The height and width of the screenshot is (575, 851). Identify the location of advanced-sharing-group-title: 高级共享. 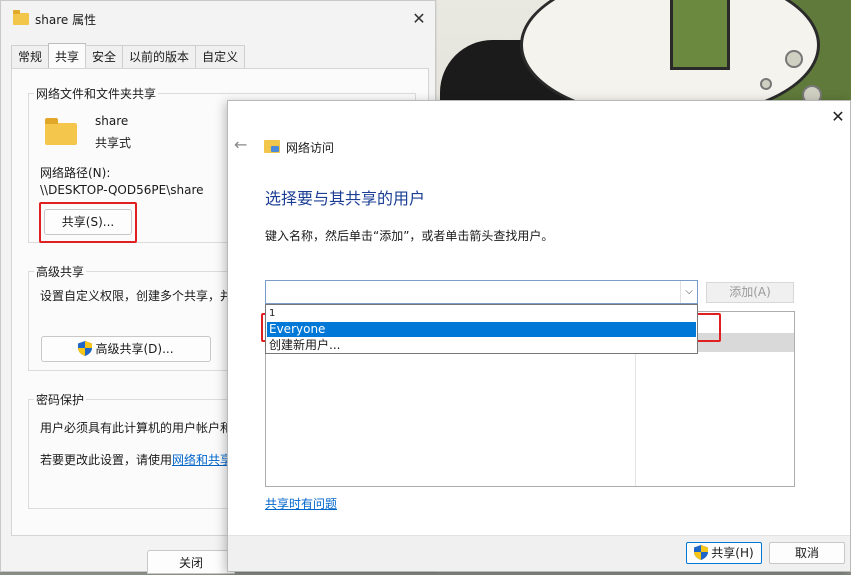
(60, 271).